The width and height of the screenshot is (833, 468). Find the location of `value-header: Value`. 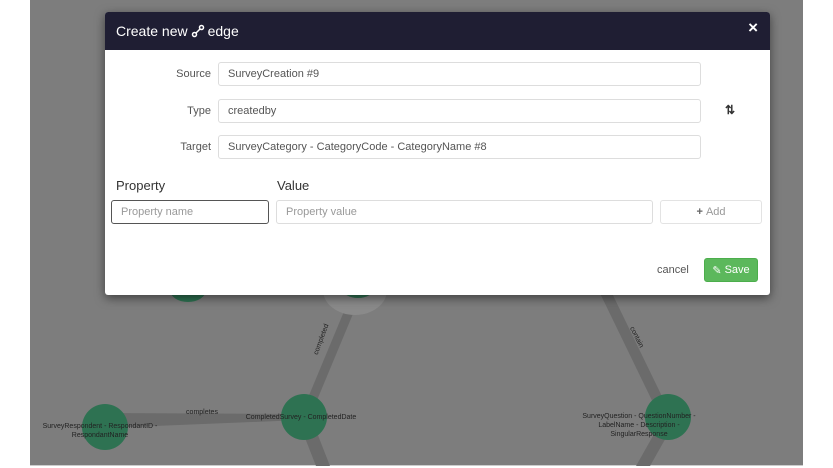

value-header: Value is located at coordinates (293, 185).